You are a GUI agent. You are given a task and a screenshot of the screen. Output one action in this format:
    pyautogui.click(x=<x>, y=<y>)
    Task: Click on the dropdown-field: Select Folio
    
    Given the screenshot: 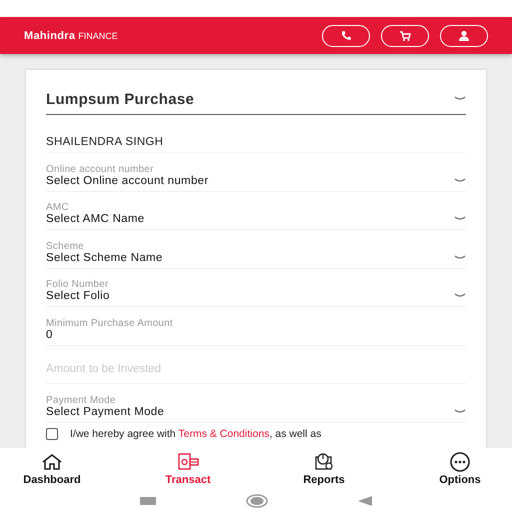 What is the action you would take?
    pyautogui.click(x=256, y=296)
    